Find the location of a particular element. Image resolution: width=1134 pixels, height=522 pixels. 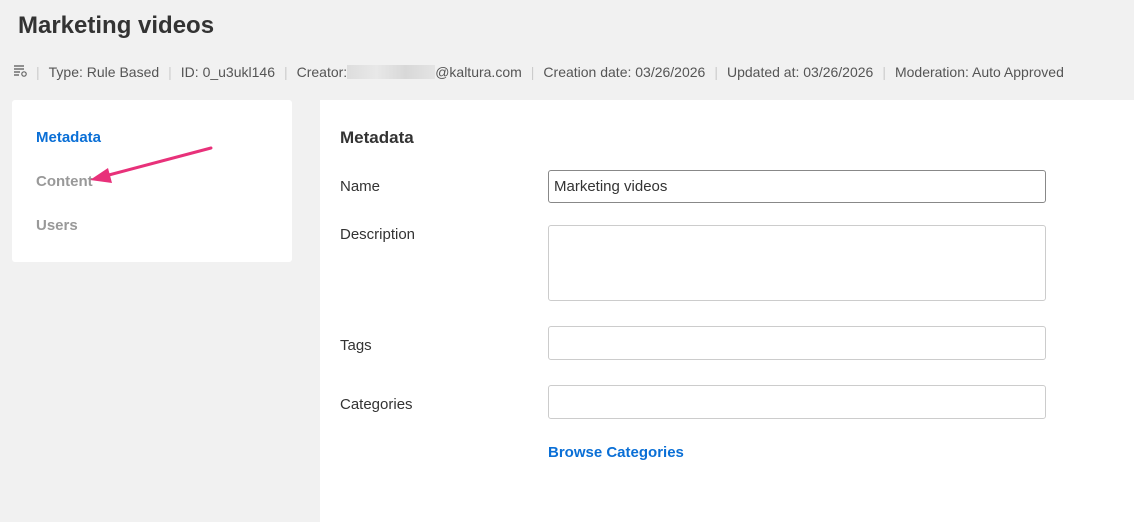

annotation-arrow is located at coordinates (151, 164).